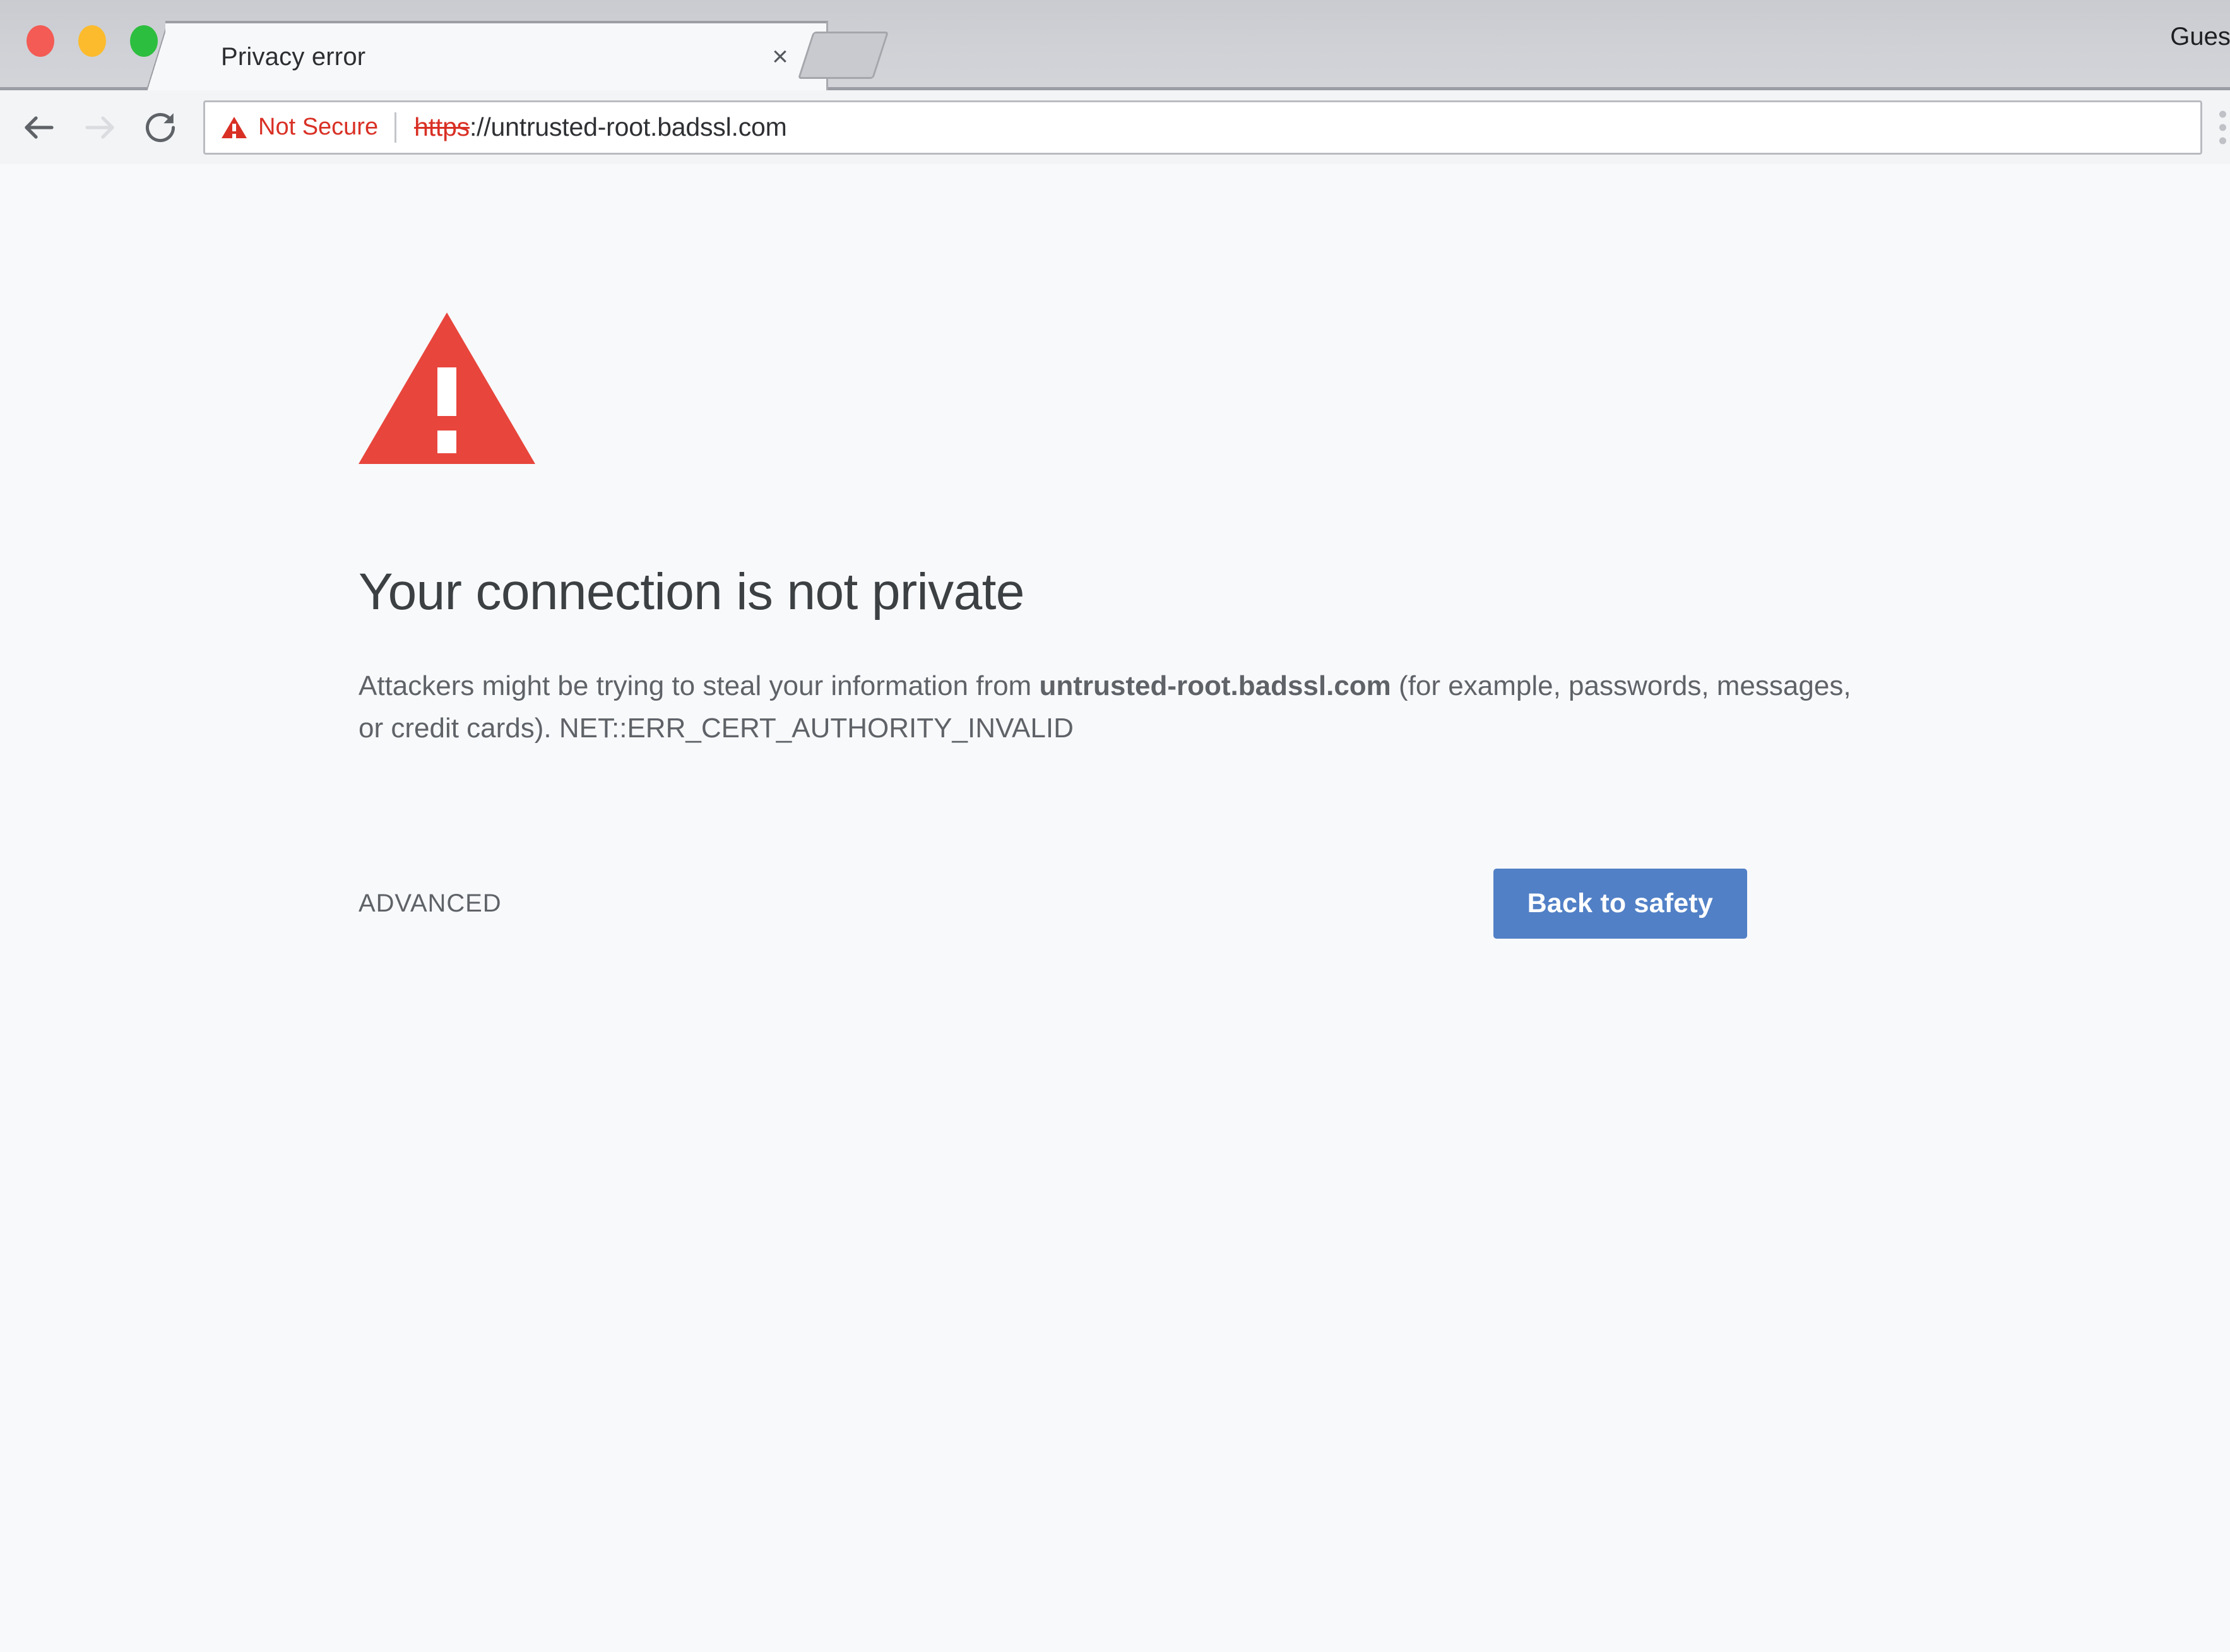  I want to click on new-tab-button, so click(843, 55).